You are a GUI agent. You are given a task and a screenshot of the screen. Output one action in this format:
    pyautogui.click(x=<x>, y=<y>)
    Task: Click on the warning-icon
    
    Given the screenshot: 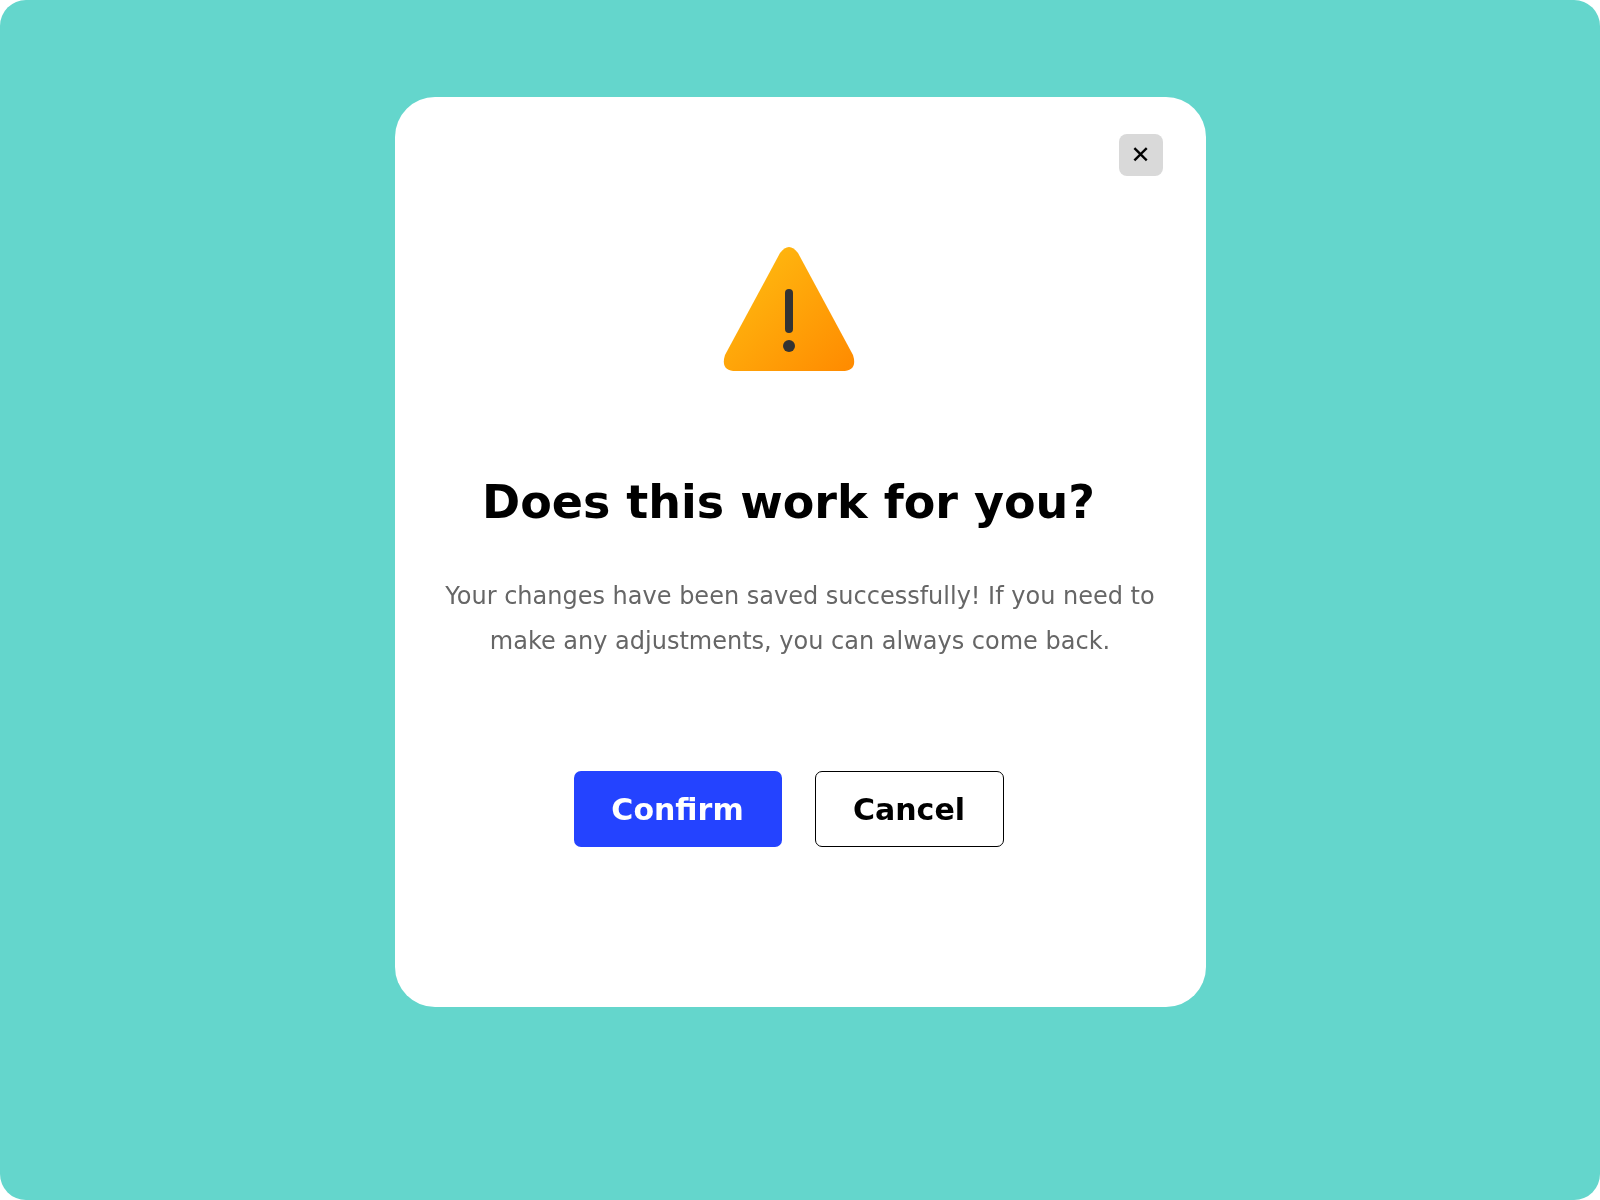 What is the action you would take?
    pyautogui.click(x=788, y=310)
    